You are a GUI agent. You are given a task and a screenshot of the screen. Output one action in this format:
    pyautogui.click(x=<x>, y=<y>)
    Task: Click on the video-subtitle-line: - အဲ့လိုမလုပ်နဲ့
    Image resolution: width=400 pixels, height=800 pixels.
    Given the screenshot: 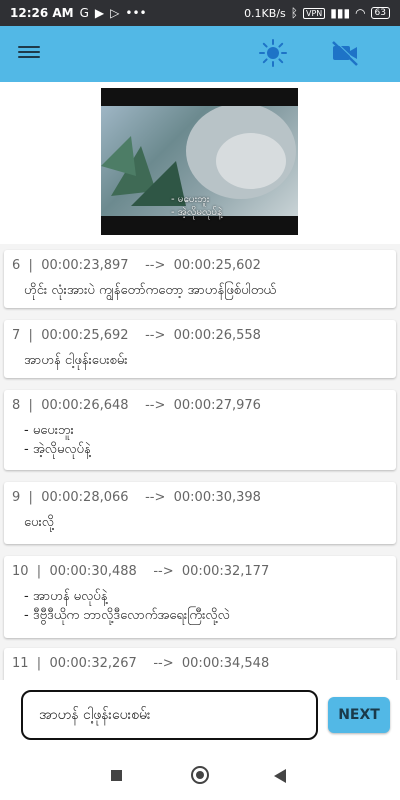 What is the action you would take?
    pyautogui.click(x=197, y=212)
    